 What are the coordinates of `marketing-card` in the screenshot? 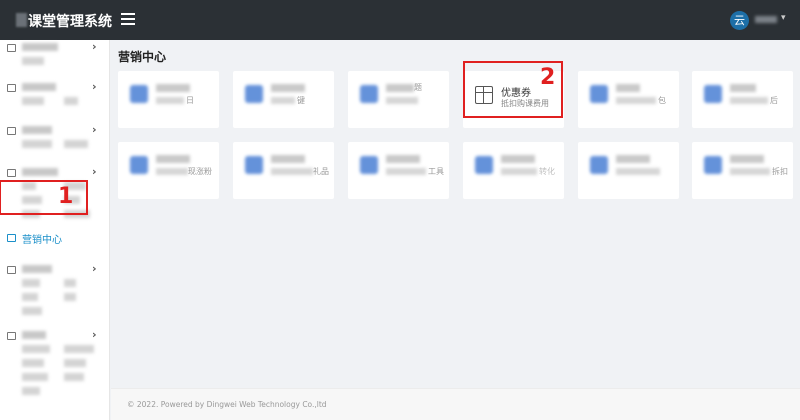 It's located at (628, 170).